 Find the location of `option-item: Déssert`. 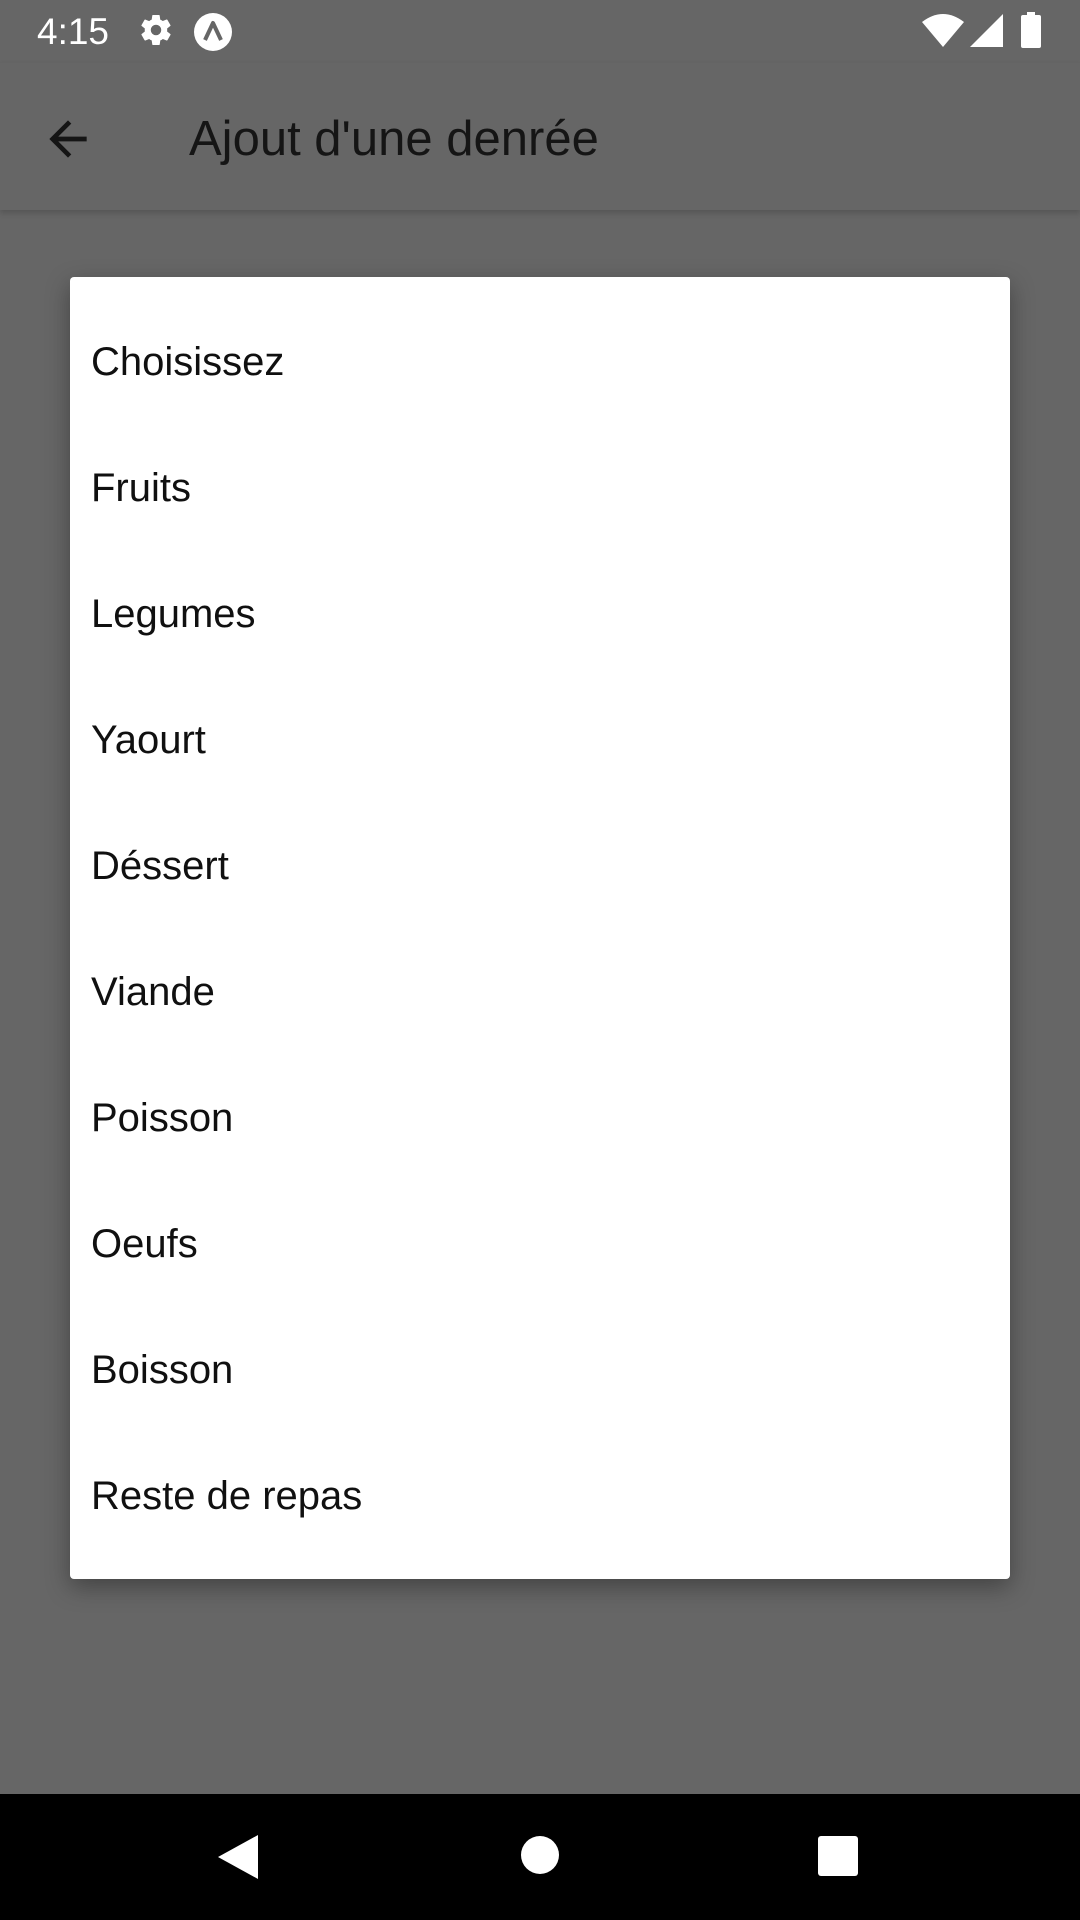

option-item: Déssert is located at coordinates (540, 866).